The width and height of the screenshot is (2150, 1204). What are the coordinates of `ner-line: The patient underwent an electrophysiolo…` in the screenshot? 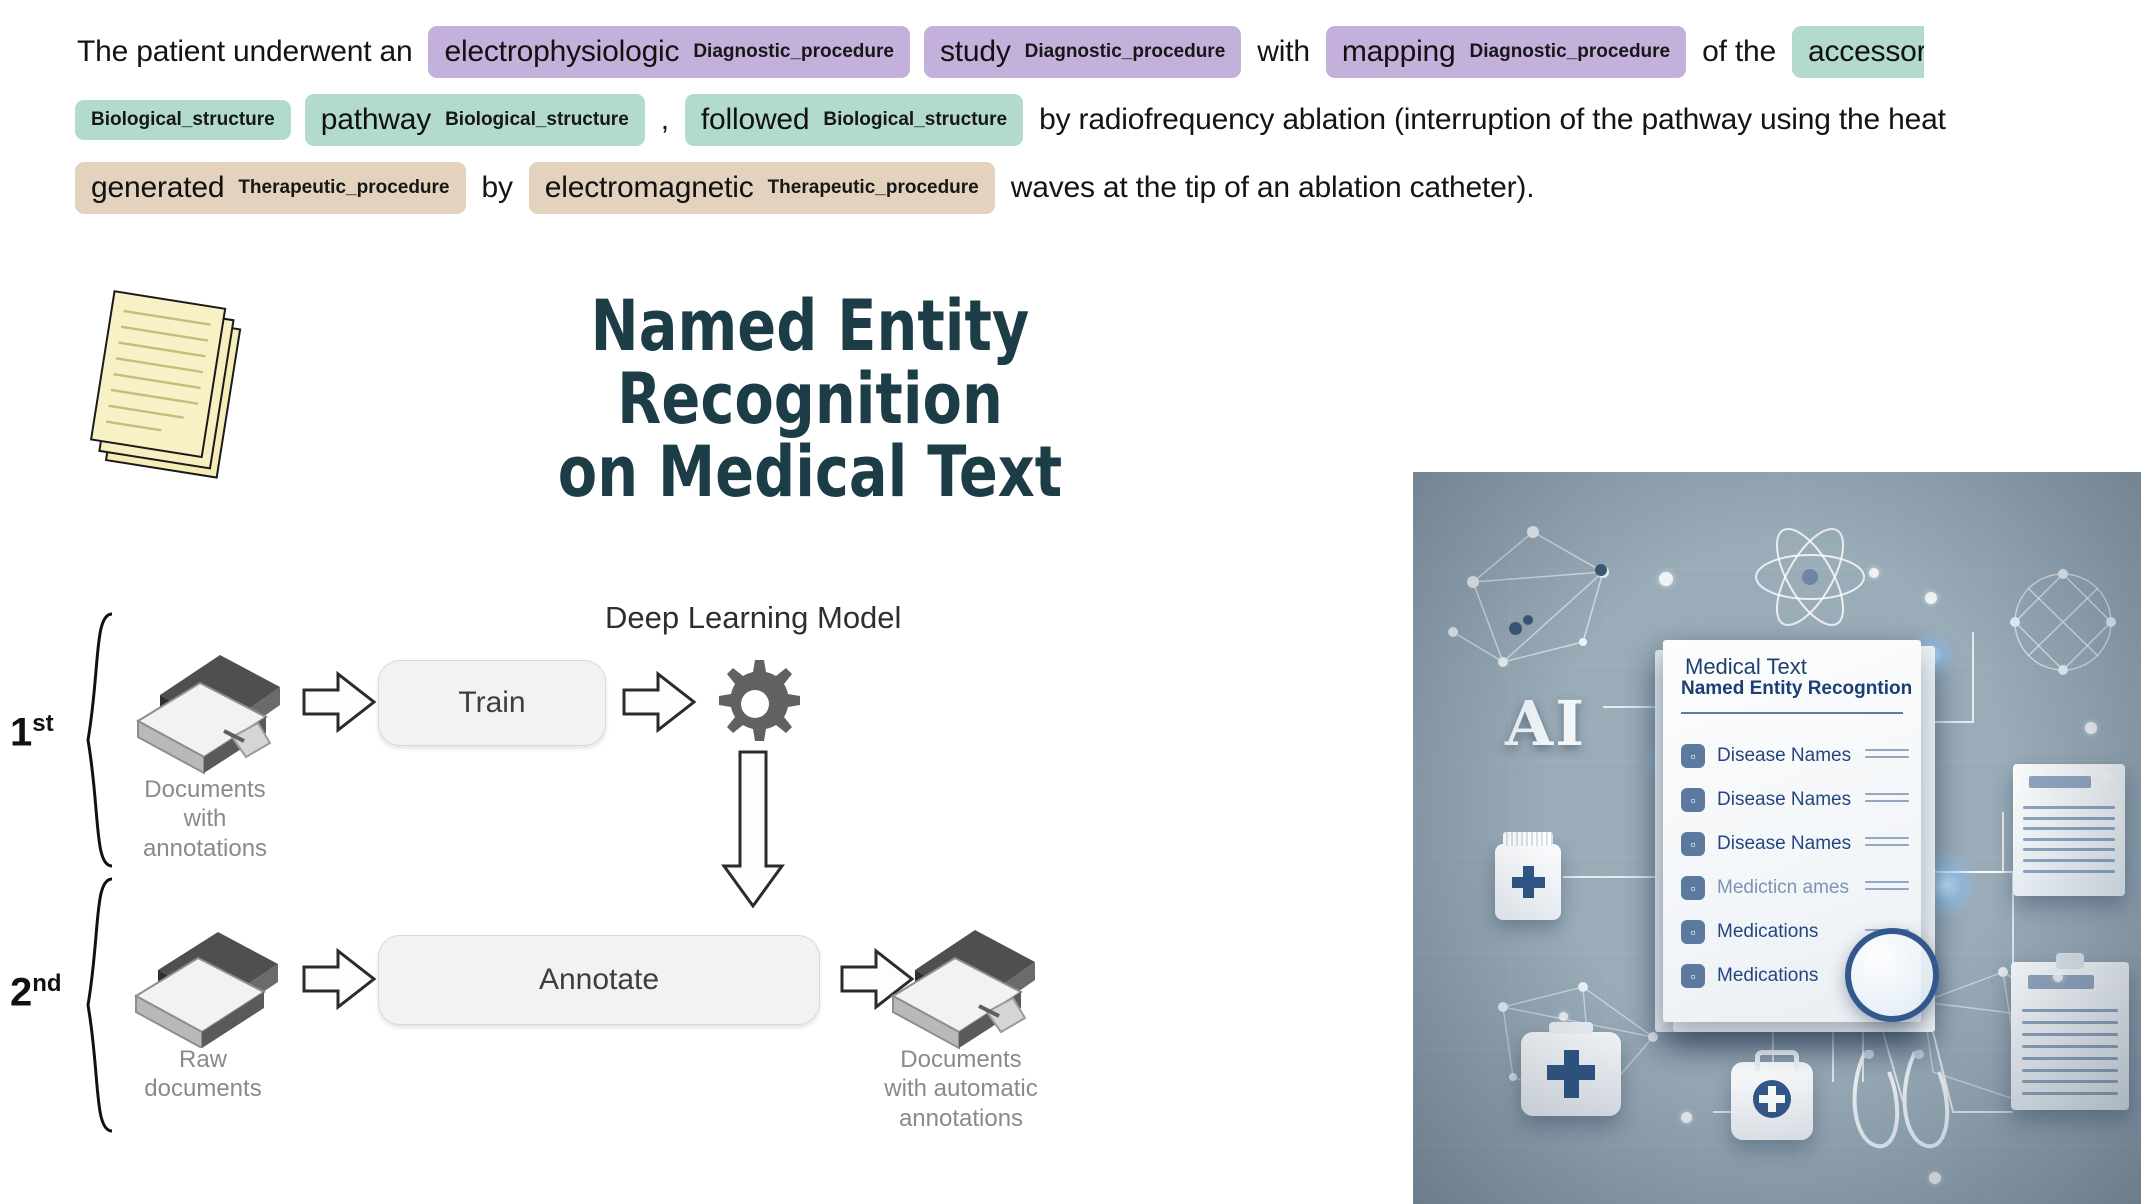 It's located at (1083, 52).